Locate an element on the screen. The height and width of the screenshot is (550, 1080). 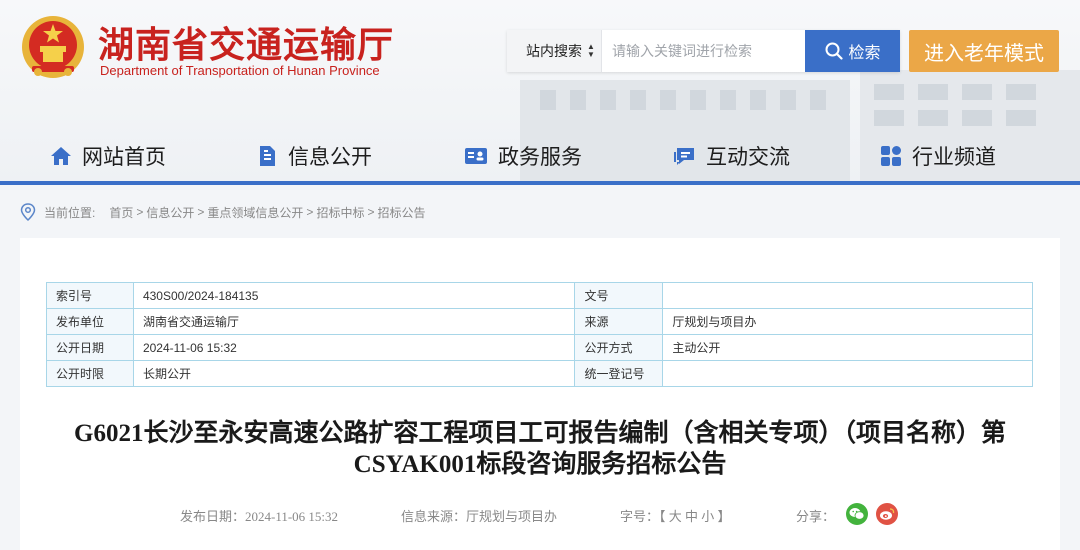
table-row: 公开时限 长期公开 统一登记号 is located at coordinates (539, 373).